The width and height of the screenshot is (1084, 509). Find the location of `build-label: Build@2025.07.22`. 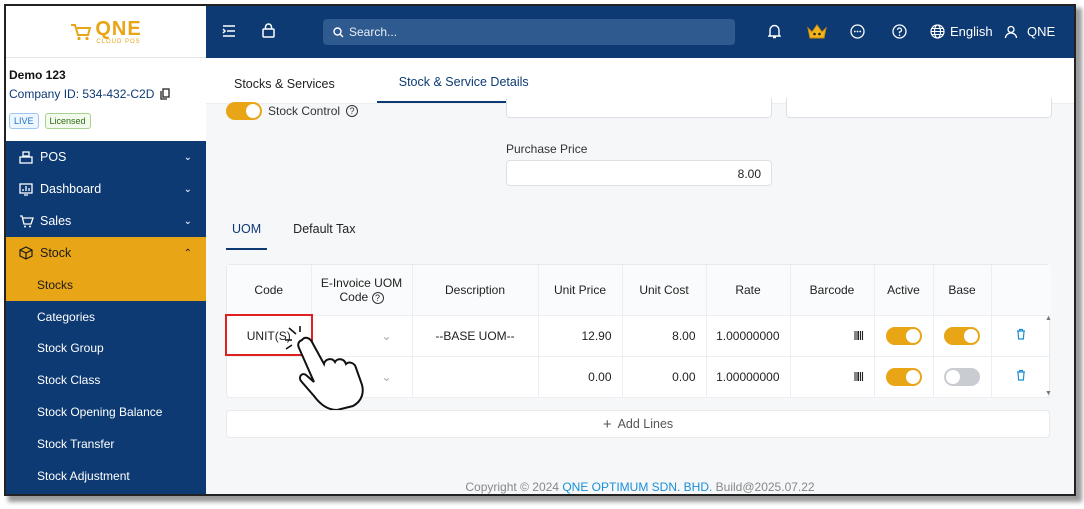

build-label: Build@2025.07.22 is located at coordinates (765, 487).